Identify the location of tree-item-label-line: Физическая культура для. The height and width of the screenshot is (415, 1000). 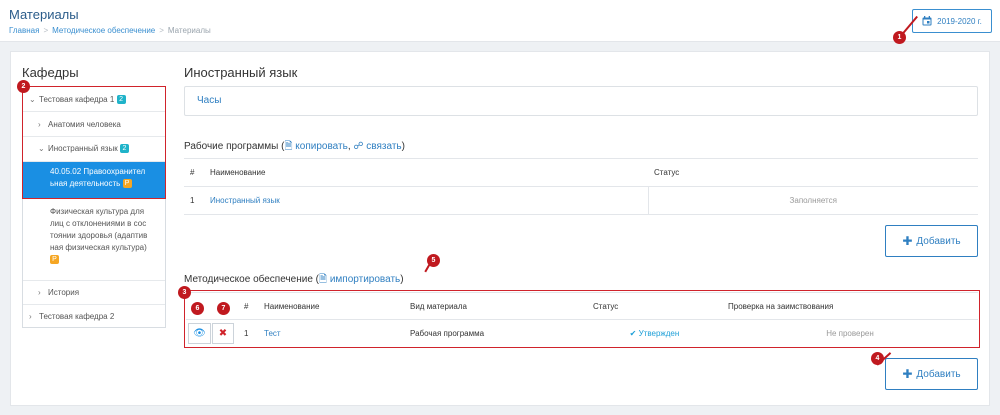
(97, 211).